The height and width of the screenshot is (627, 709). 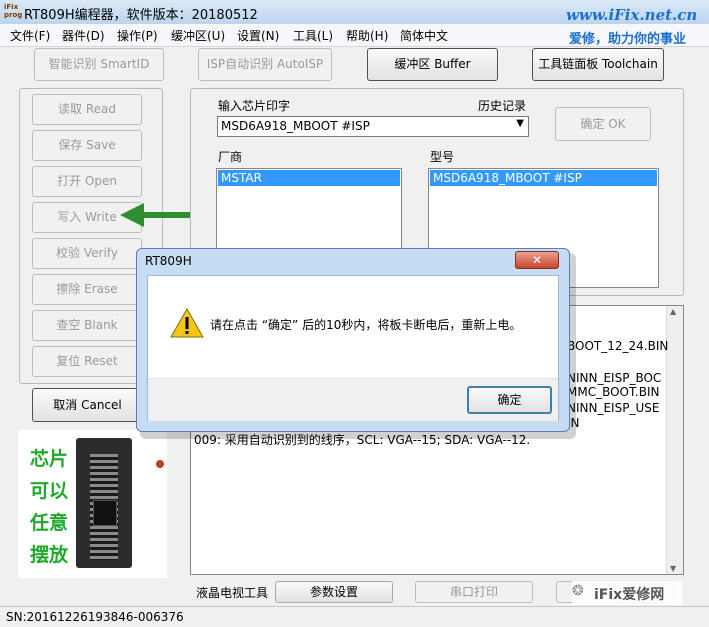 I want to click on dialog-client: 请在点击 “确定” 后的10秒内，将板卡断电后，重新上电。 确定, so click(x=353, y=348).